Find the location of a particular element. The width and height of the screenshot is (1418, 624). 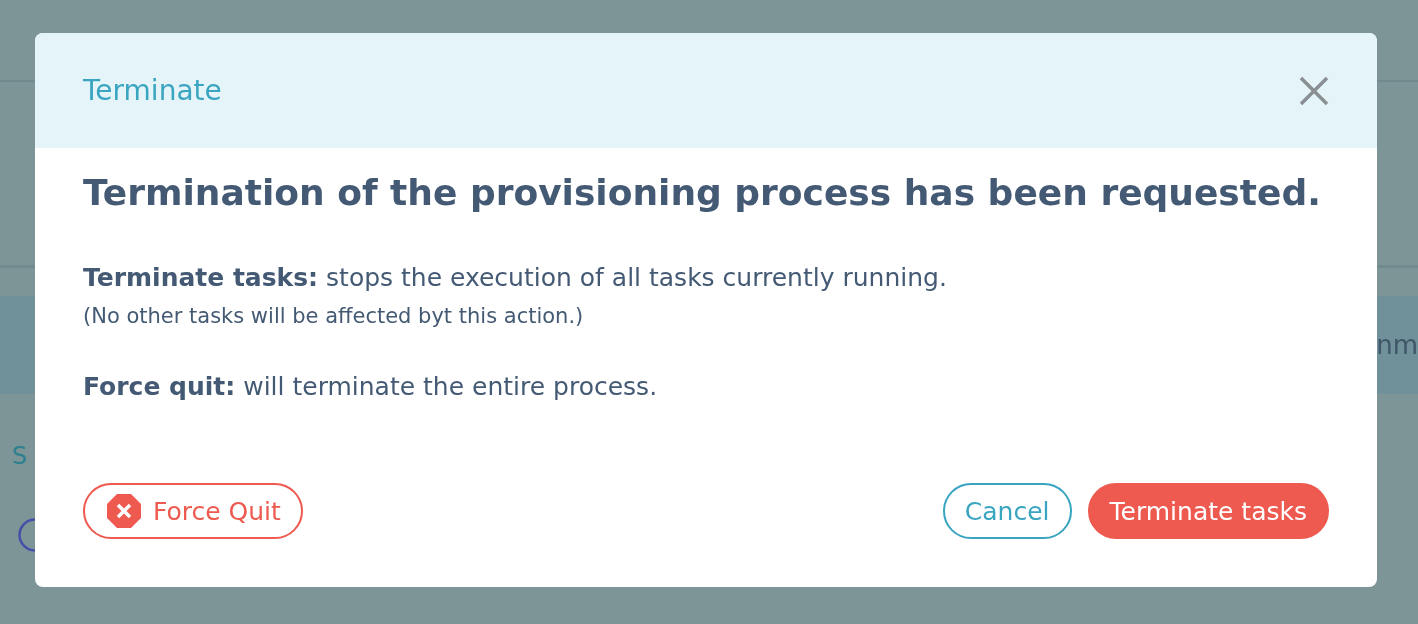

close-icon is located at coordinates (1314, 90).